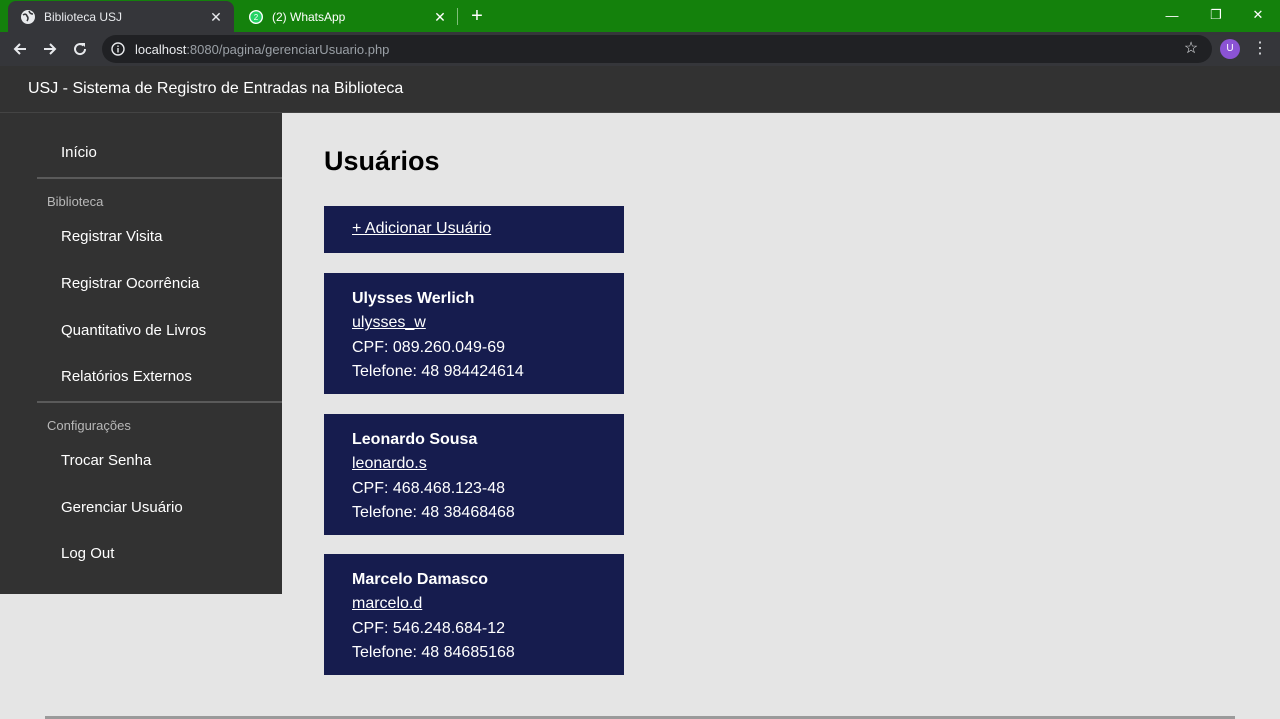 The image size is (1280, 719). Describe the element at coordinates (1260, 49) in the screenshot. I see `browser-menu-icon: ⋮` at that location.